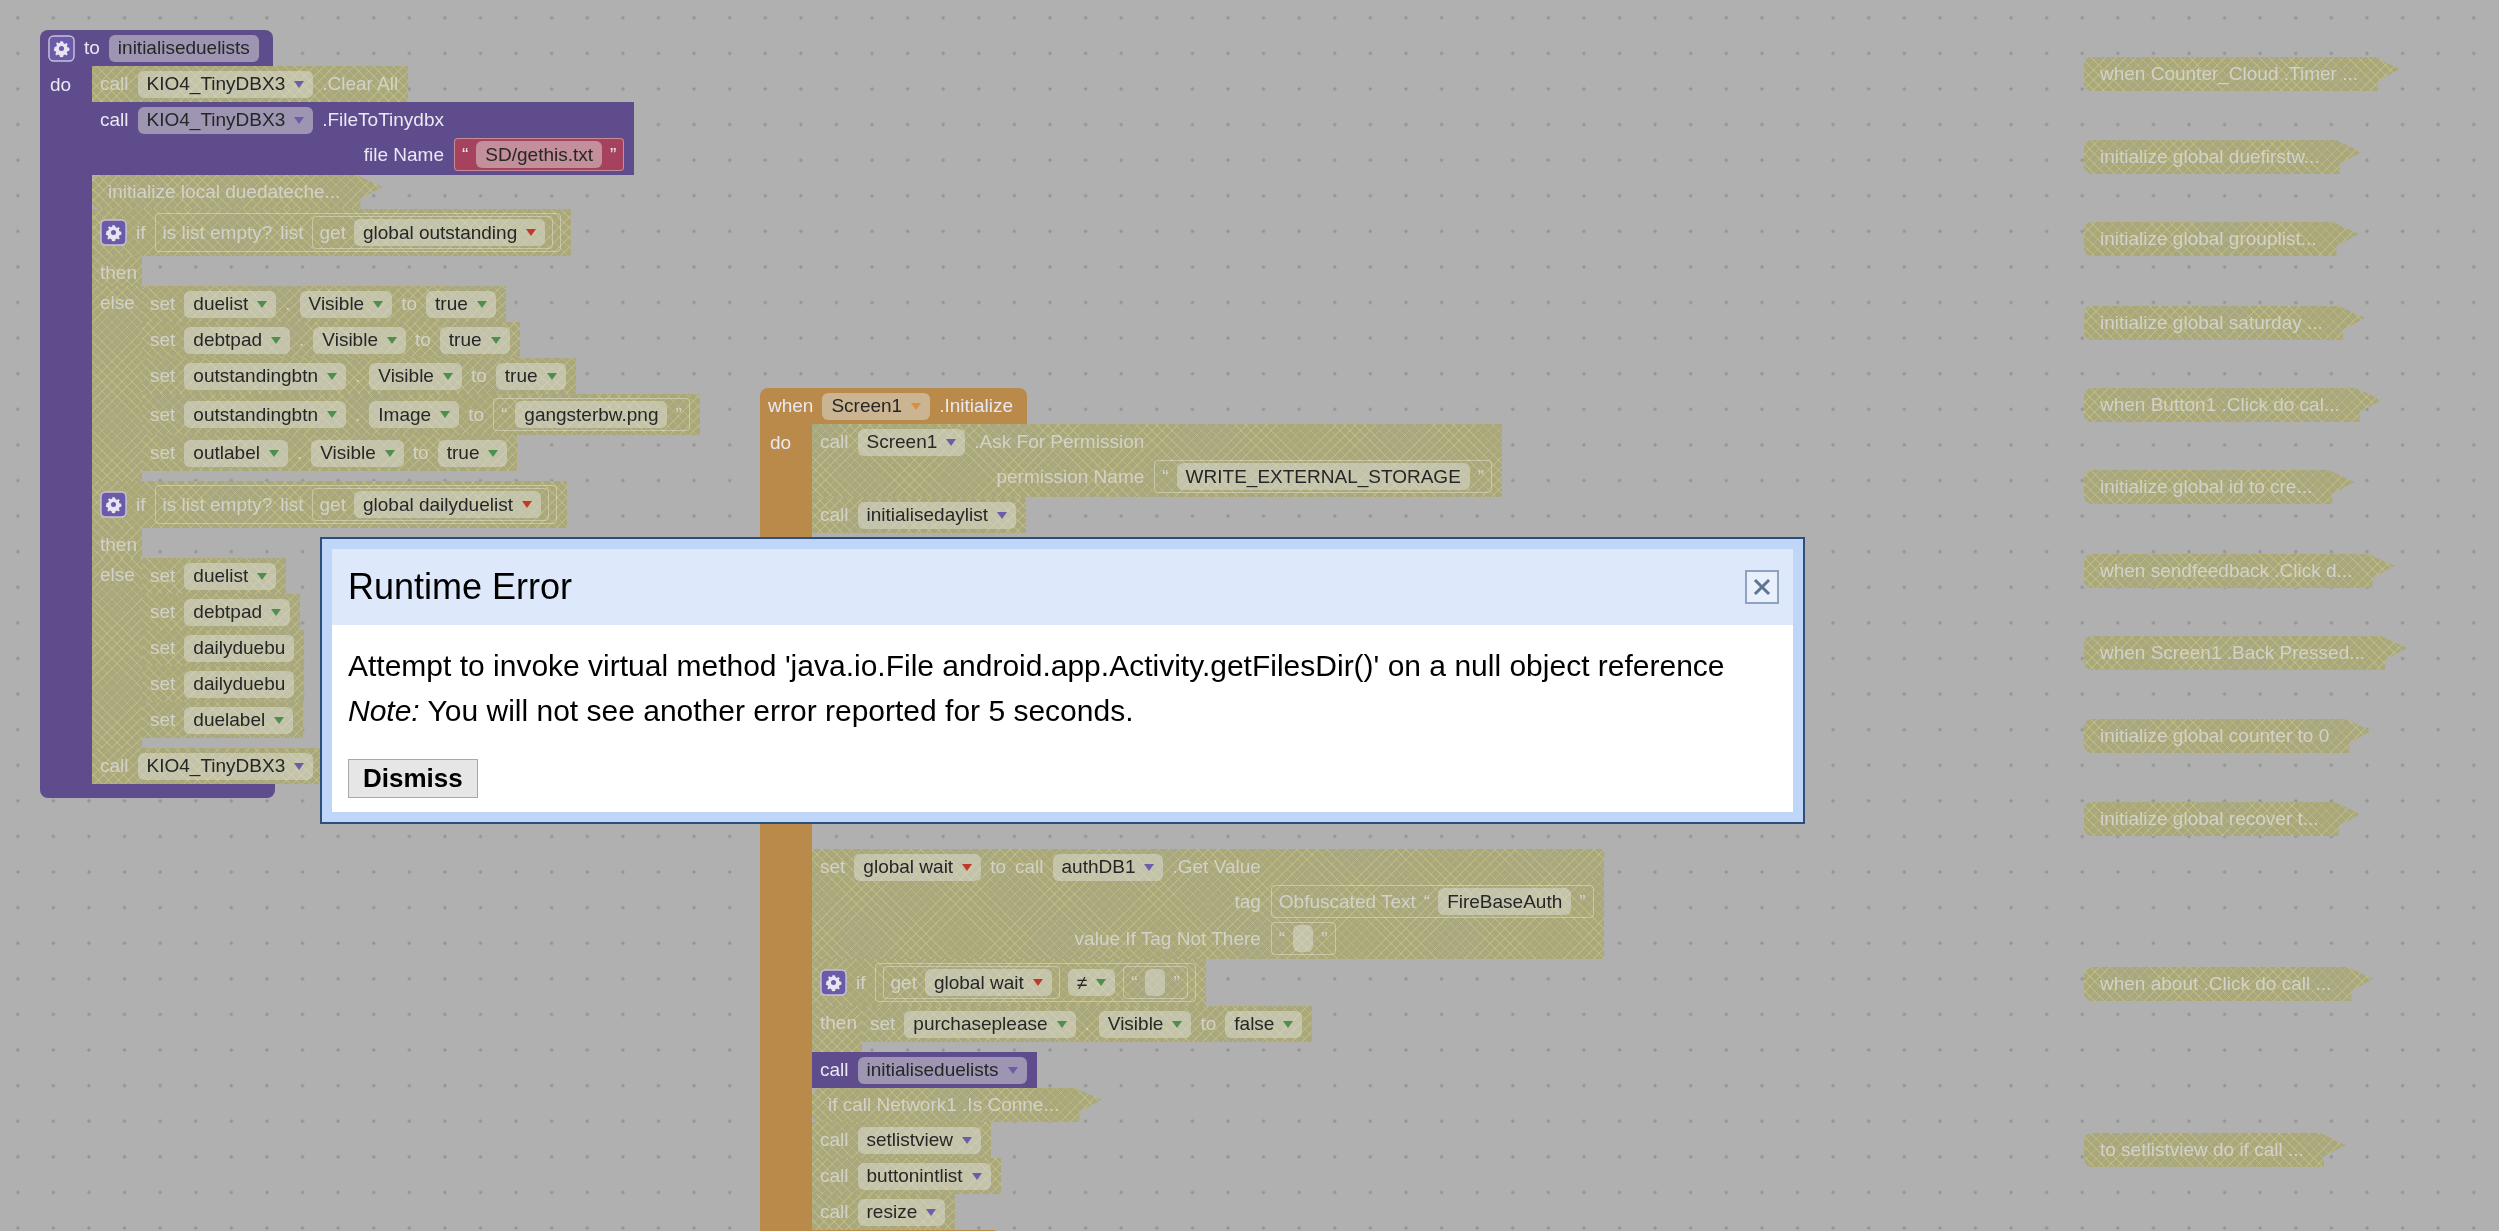 The height and width of the screenshot is (1231, 2499). What do you see at coordinates (403, 154) in the screenshot?
I see `block-label: file Name` at bounding box center [403, 154].